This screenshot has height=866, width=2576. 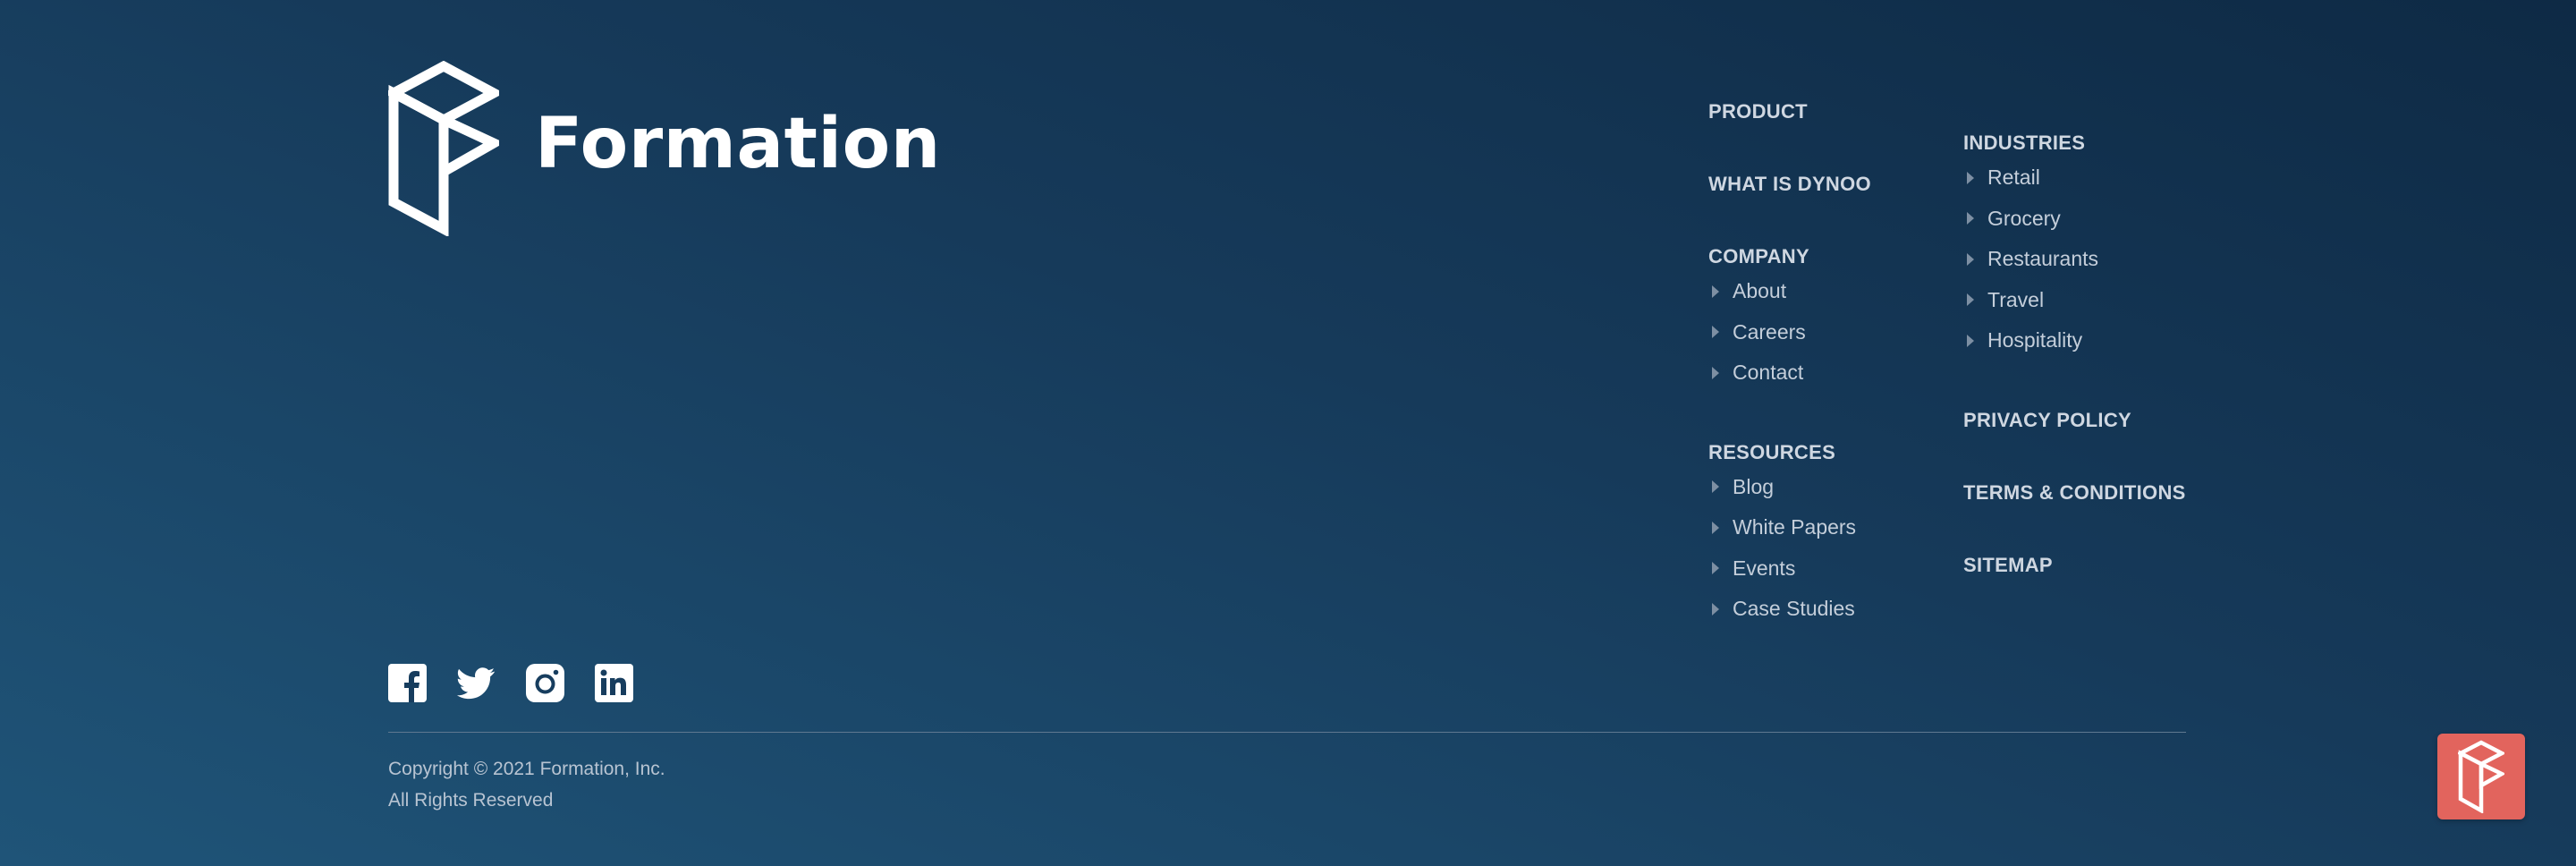 What do you see at coordinates (2074, 219) in the screenshot?
I see `nav-link-grocery: Grocery` at bounding box center [2074, 219].